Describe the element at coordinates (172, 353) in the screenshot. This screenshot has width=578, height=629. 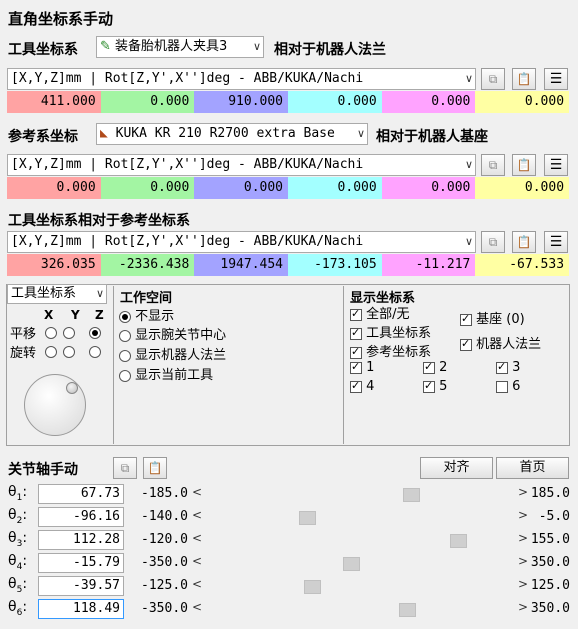
I see `workspace-option-2: 显示机器人法兰` at that location.